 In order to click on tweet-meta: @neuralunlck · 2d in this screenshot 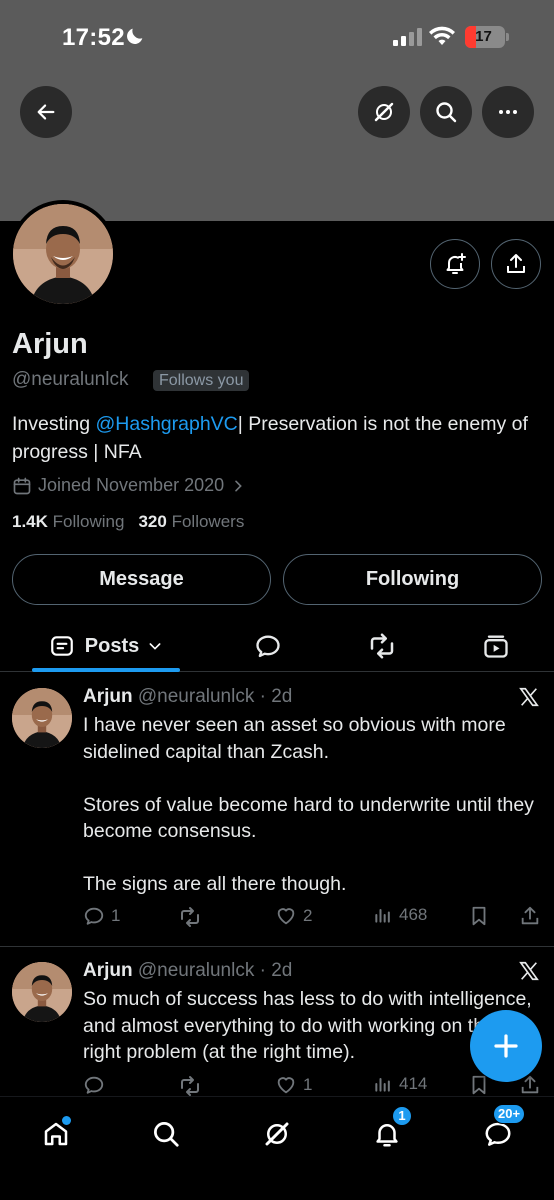, I will do `click(215, 696)`.